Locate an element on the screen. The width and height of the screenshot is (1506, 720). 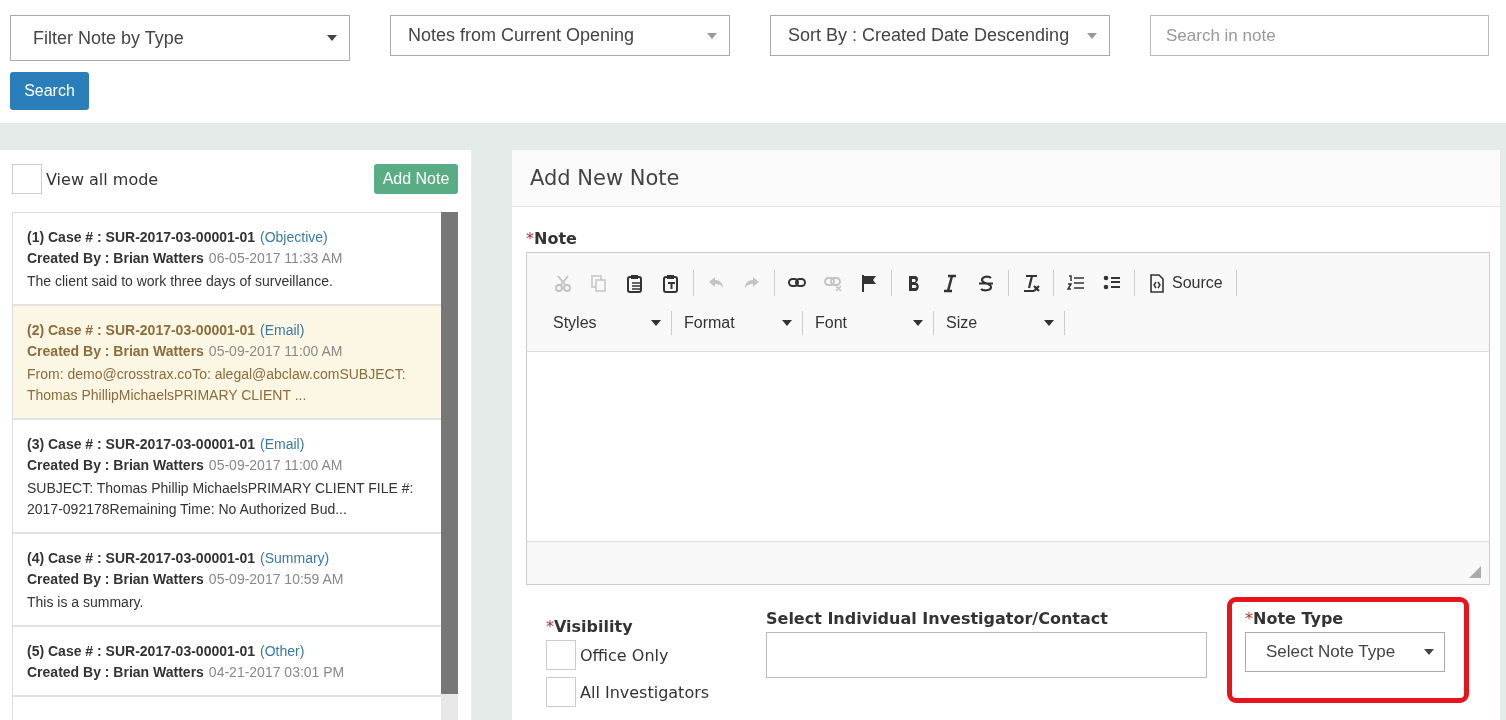
field-label: Select Individual Investigator/Contact is located at coordinates (937, 618).